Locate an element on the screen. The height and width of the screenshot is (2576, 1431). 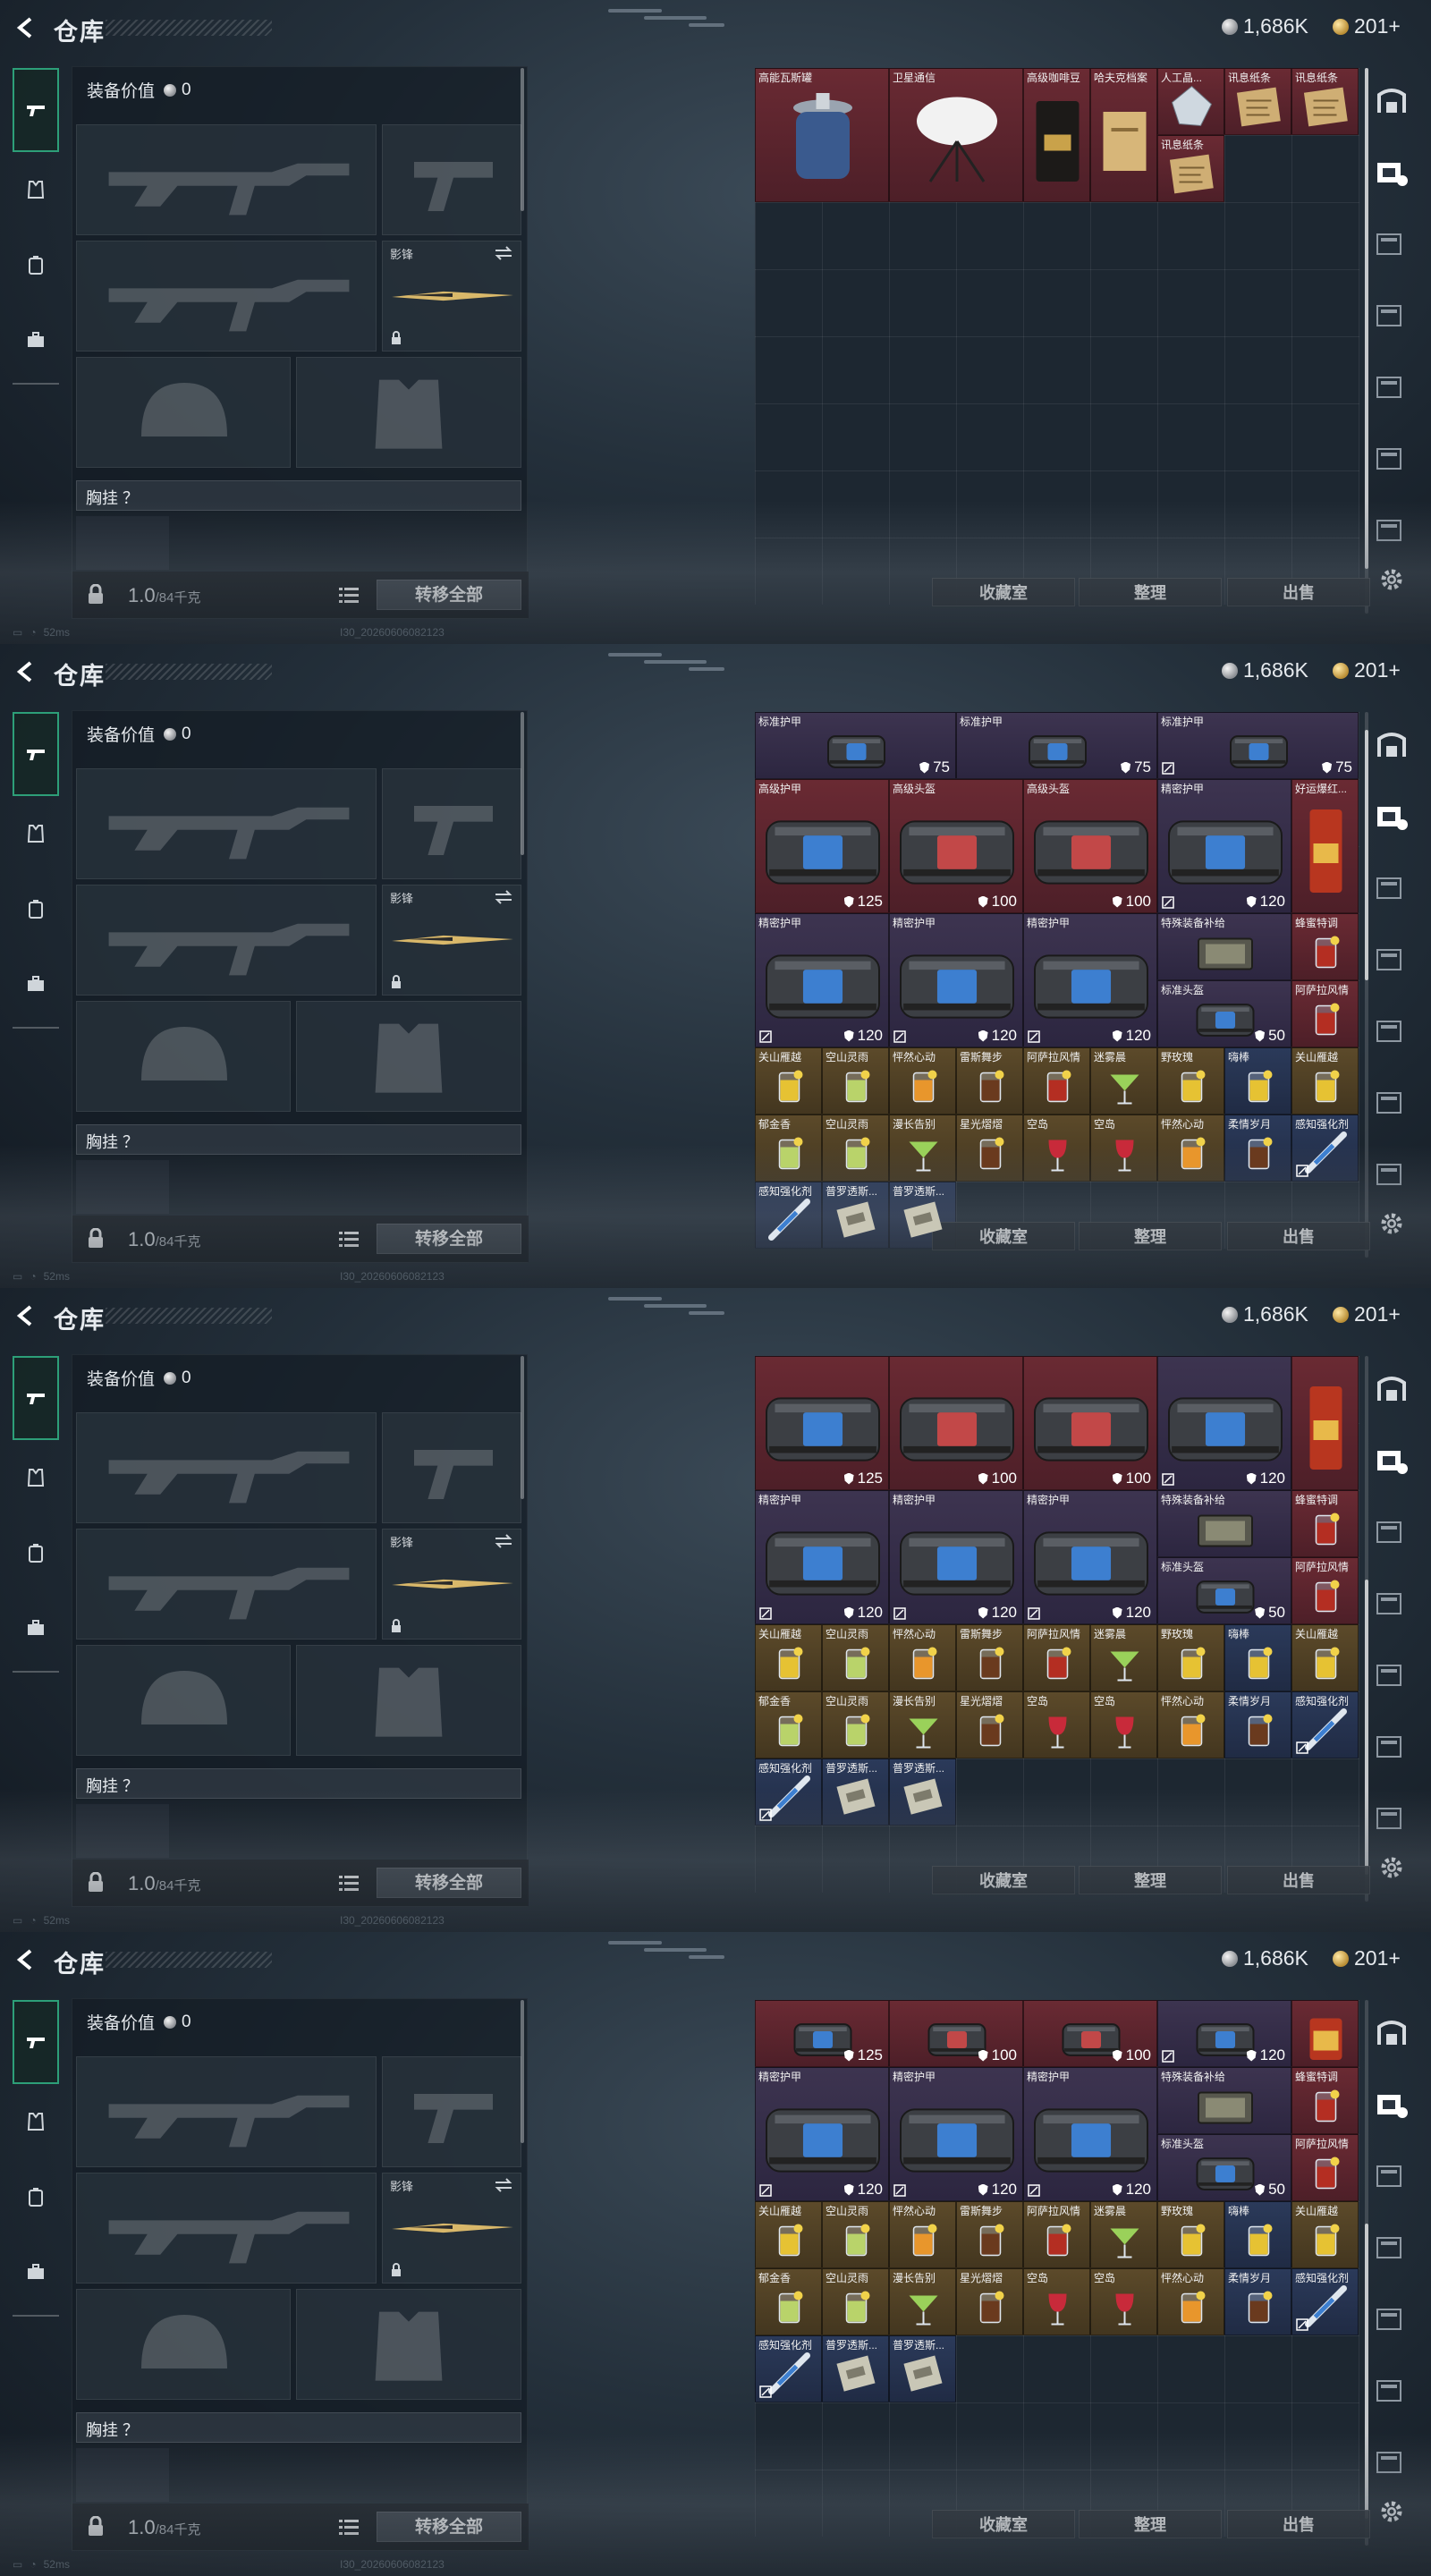
tab-armor is located at coordinates (36, 189).